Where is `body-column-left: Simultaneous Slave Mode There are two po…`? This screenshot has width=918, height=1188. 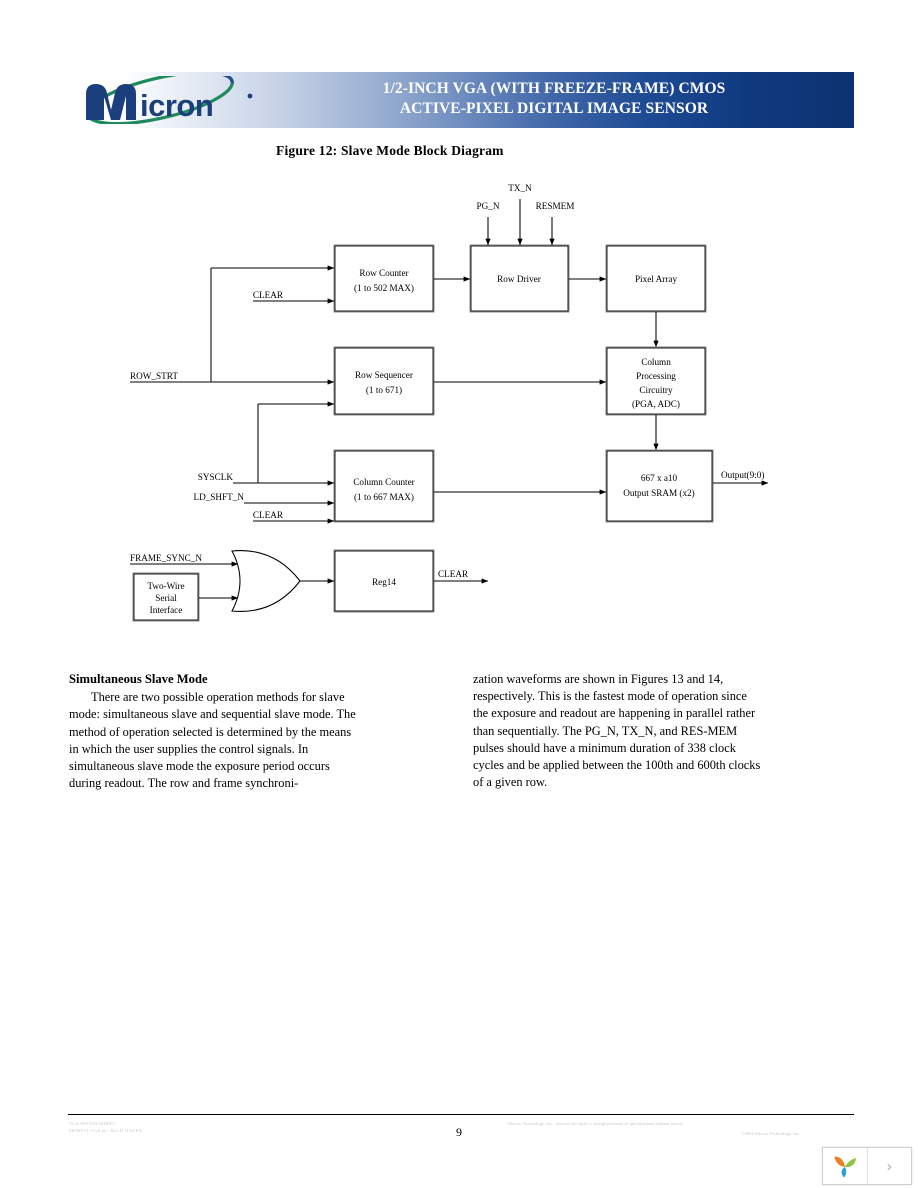 body-column-left: Simultaneous Slave Mode There are two po… is located at coordinates (214, 731).